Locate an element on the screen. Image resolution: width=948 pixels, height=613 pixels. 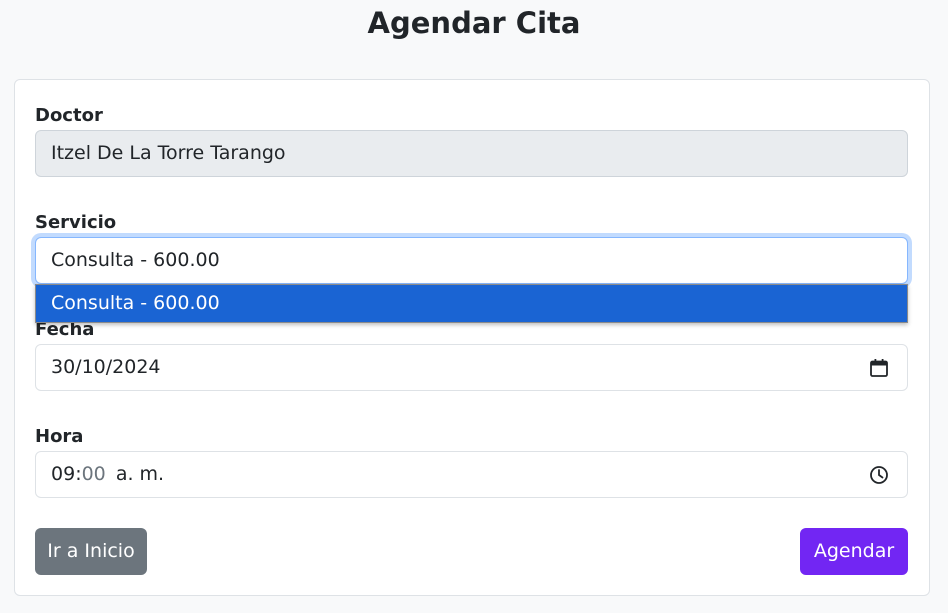
servicio-dropdown-list: Consulta - 600.00 is located at coordinates (471, 303).